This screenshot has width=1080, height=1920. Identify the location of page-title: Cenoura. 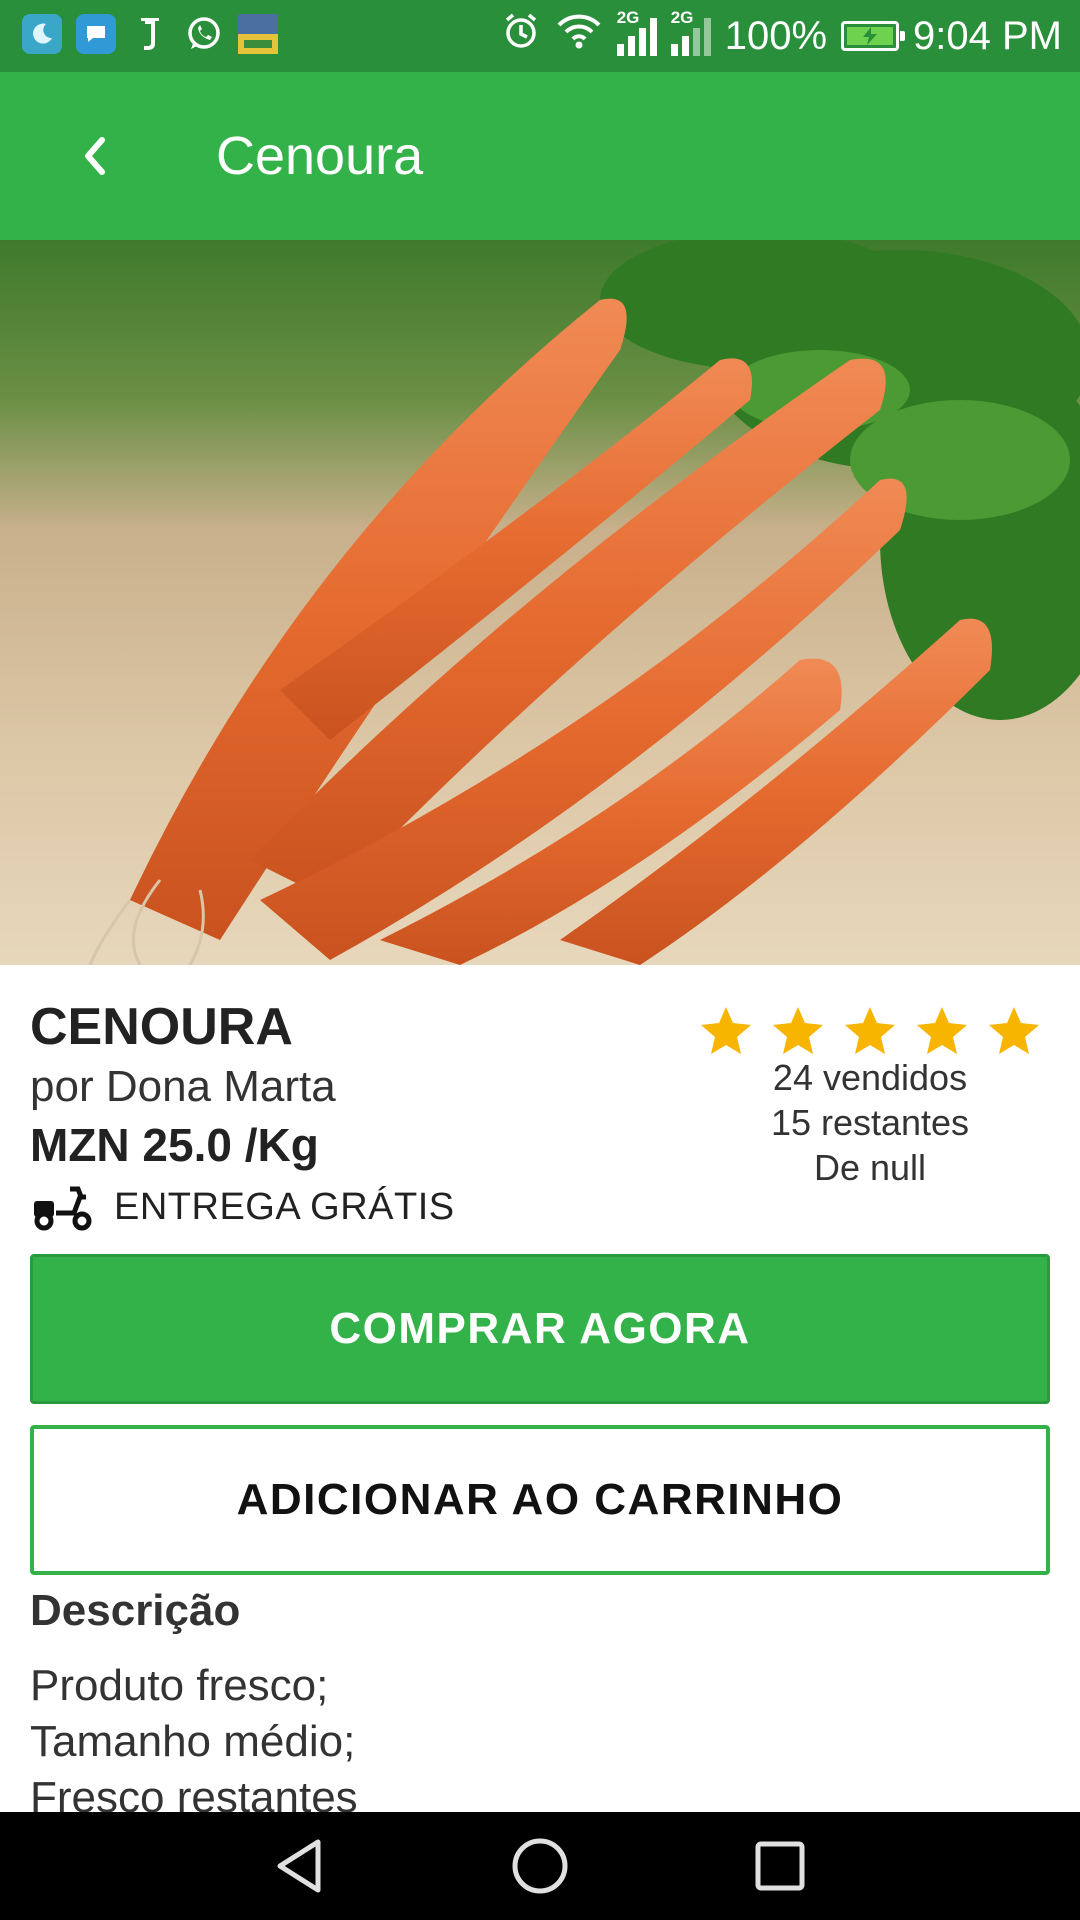
(320, 156).